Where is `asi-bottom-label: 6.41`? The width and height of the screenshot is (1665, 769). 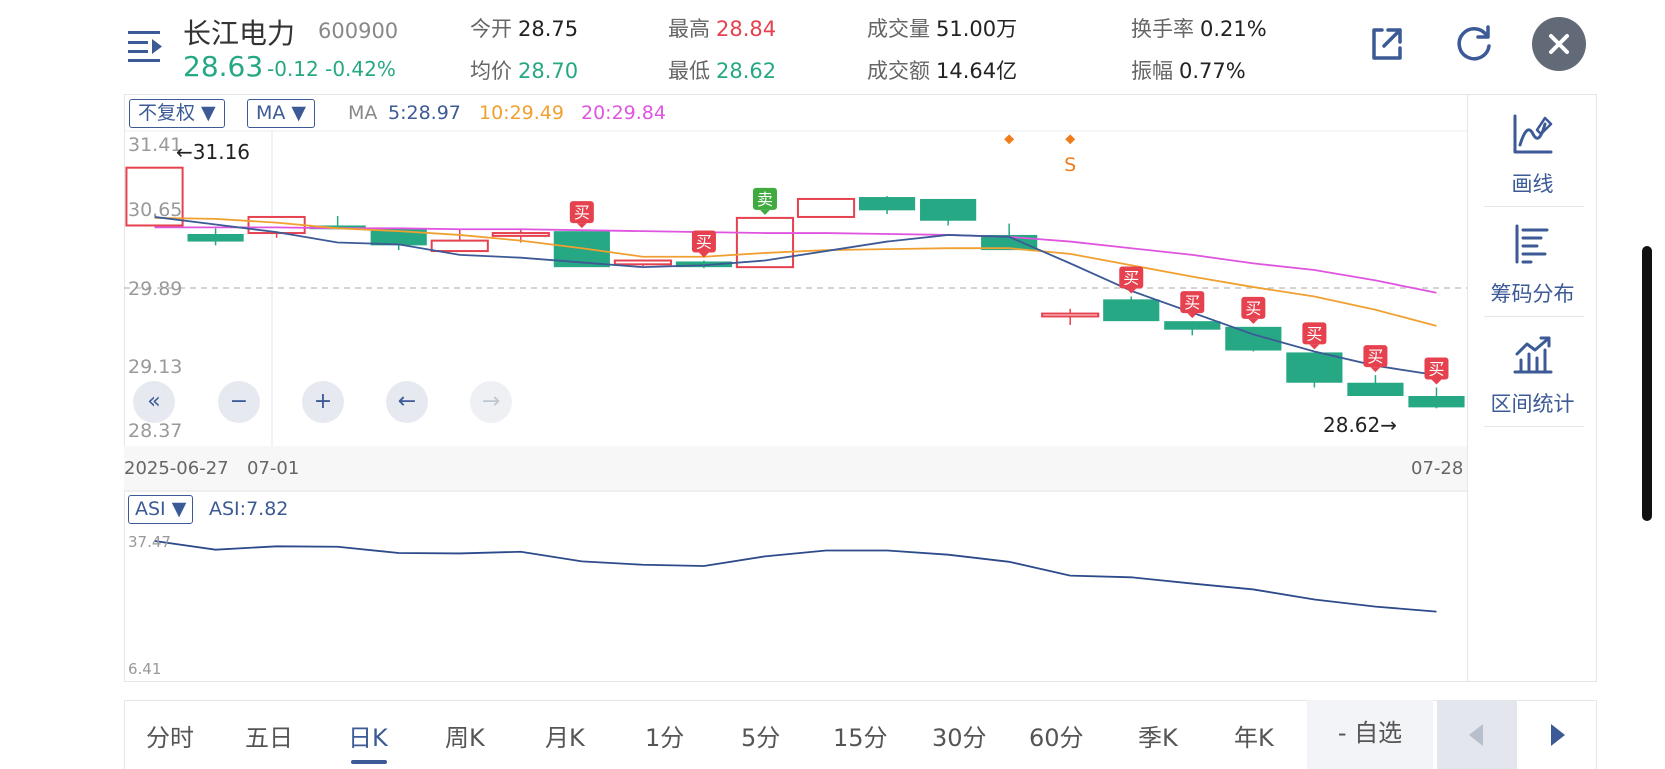 asi-bottom-label: 6.41 is located at coordinates (145, 669).